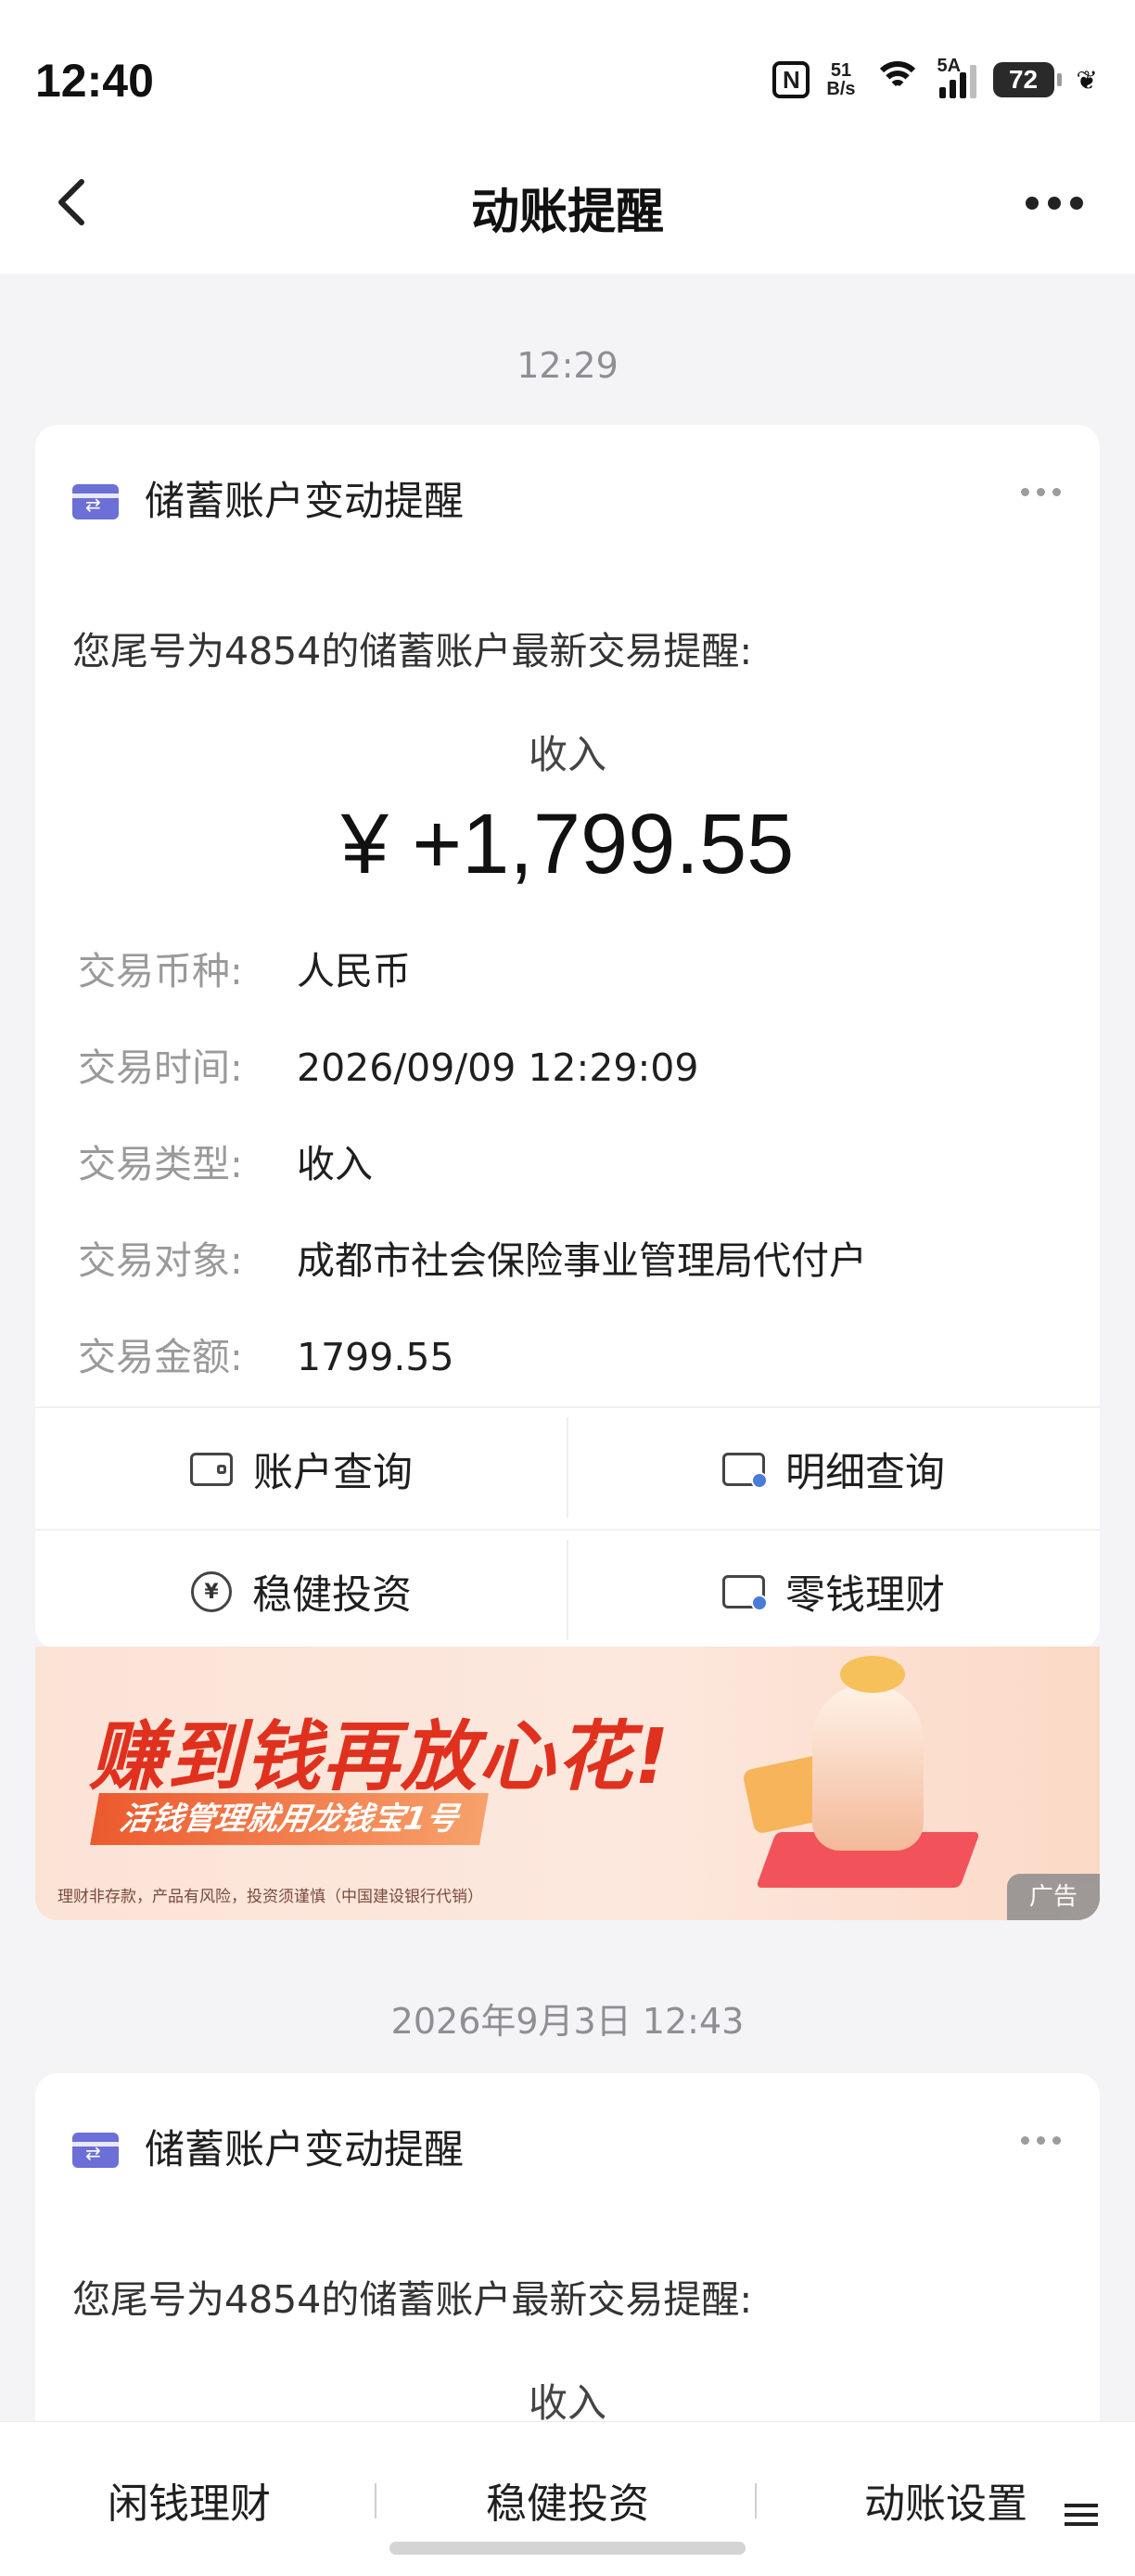  Describe the element at coordinates (567, 2268) in the screenshot. I see `notification-card: 储蓄账户变动提醒 您尾号为4854的储蓄账户最新交易提醒: 收入` at that location.